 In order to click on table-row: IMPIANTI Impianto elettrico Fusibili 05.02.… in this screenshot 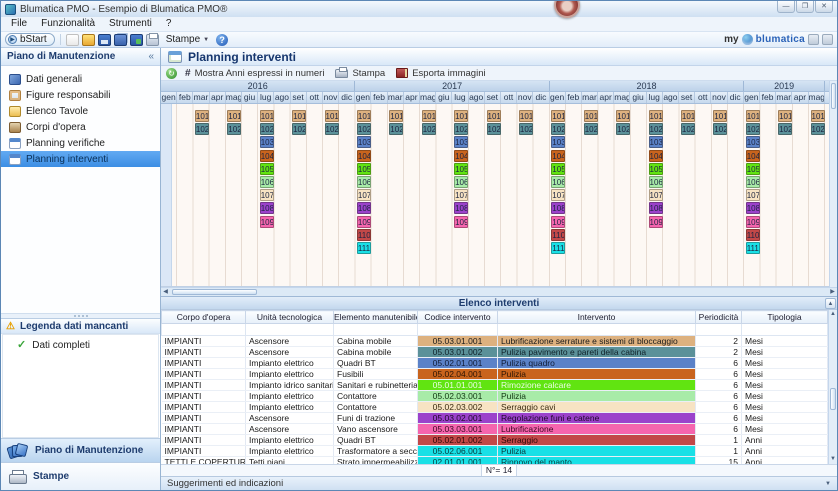, I will do `click(494, 374)`.